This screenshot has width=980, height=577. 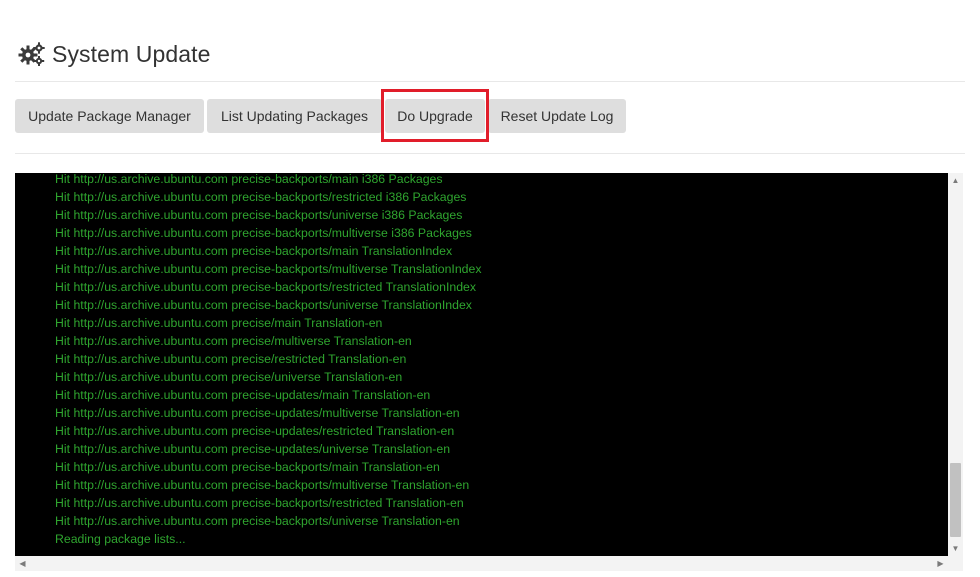 I want to click on scroll-left-arrow-icon: ◀, so click(x=22, y=563).